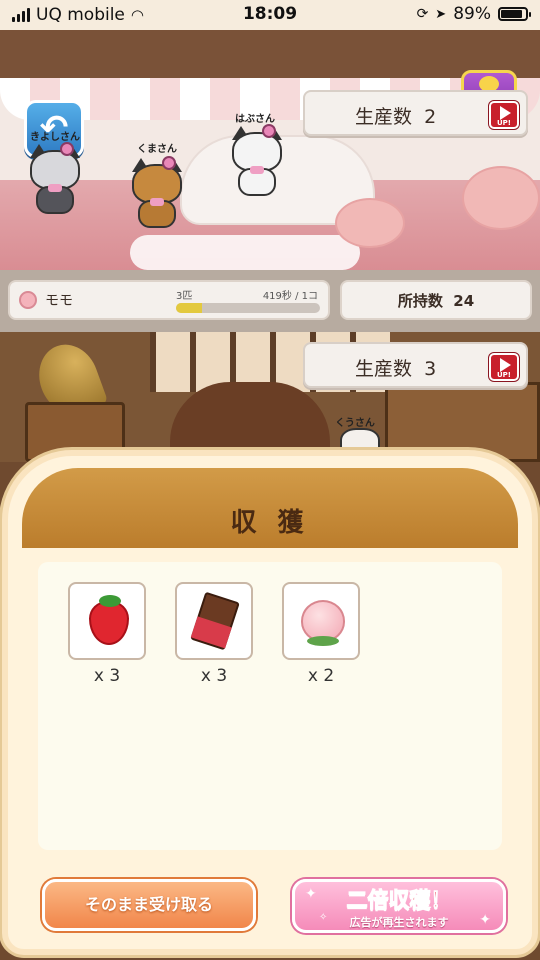  What do you see at coordinates (169, 300) in the screenshot?
I see `item-panel: モモ 3匹 419秒 / 1コ` at bounding box center [169, 300].